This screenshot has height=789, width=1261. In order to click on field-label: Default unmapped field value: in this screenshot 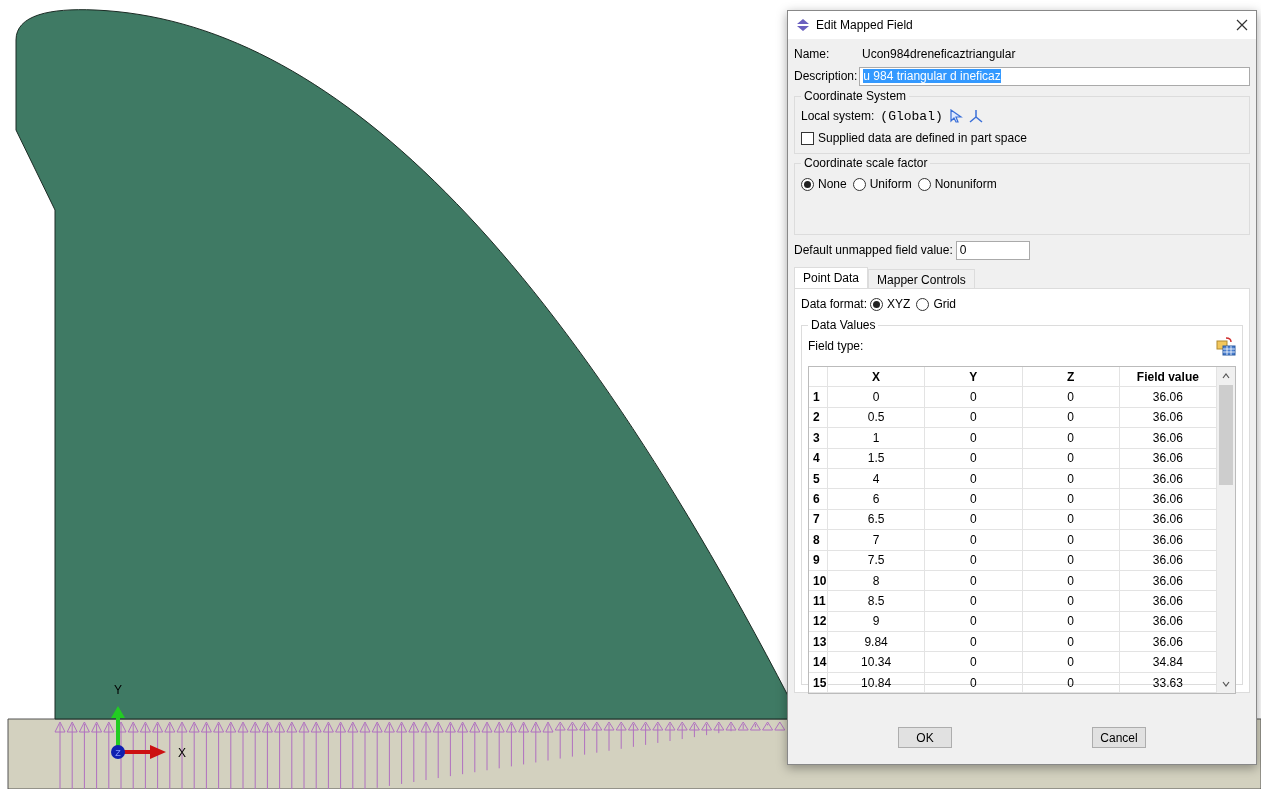, I will do `click(873, 250)`.